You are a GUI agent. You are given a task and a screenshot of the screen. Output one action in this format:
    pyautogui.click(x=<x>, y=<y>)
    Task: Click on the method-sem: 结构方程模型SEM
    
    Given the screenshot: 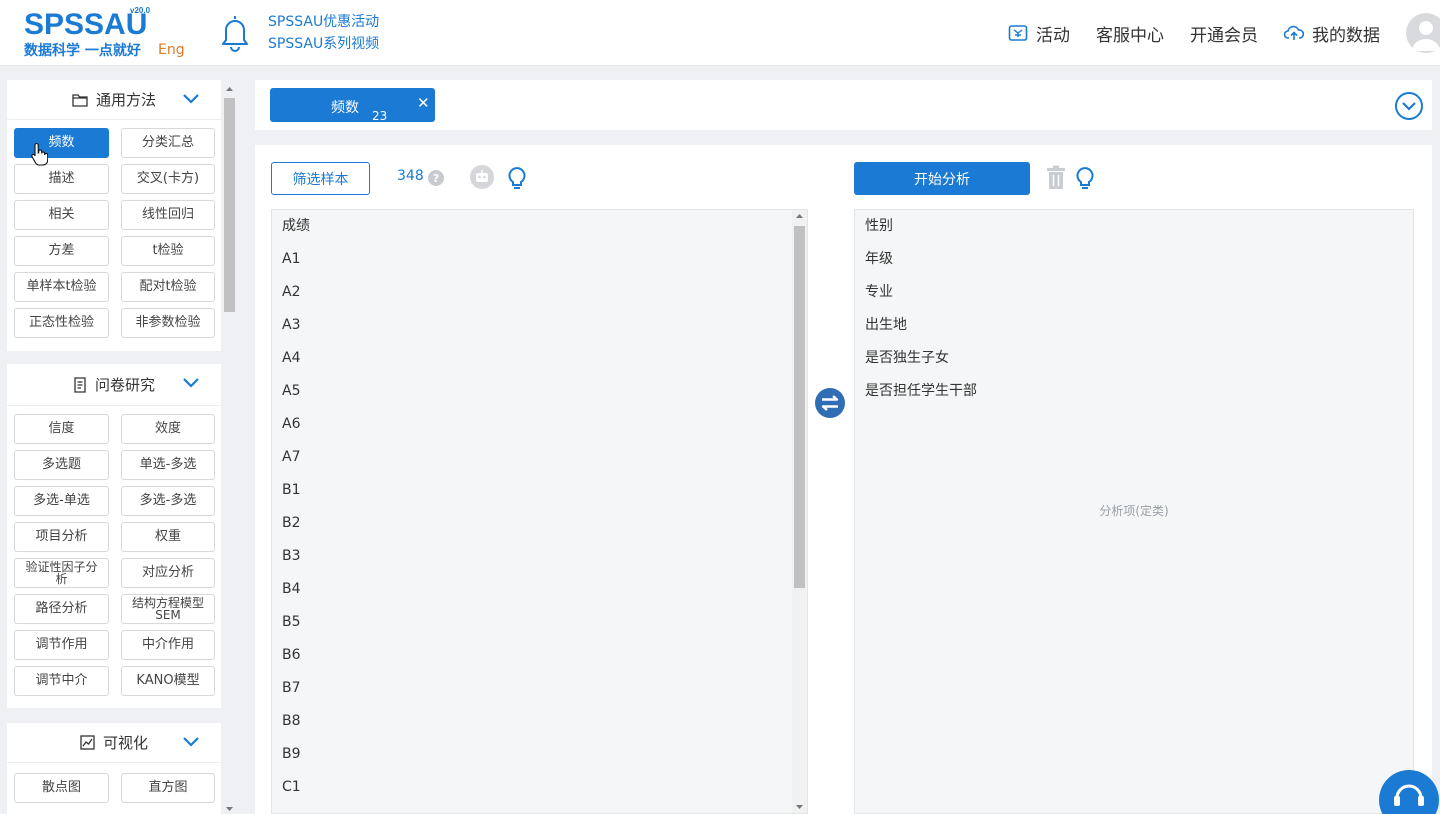 What is the action you would take?
    pyautogui.click(x=168, y=609)
    